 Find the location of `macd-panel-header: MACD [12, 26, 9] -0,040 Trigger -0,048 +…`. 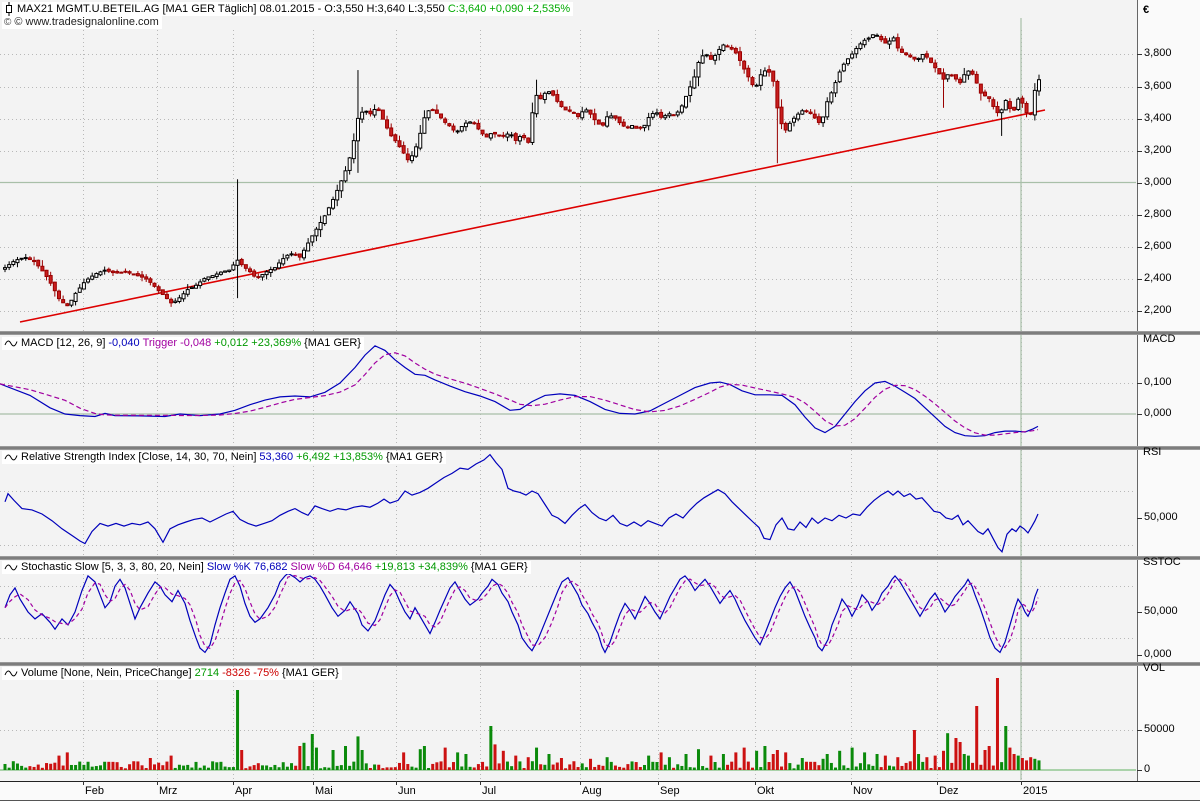

macd-panel-header: MACD [12, 26, 9] -0,040 Trigger -0,048 +… is located at coordinates (183, 343).